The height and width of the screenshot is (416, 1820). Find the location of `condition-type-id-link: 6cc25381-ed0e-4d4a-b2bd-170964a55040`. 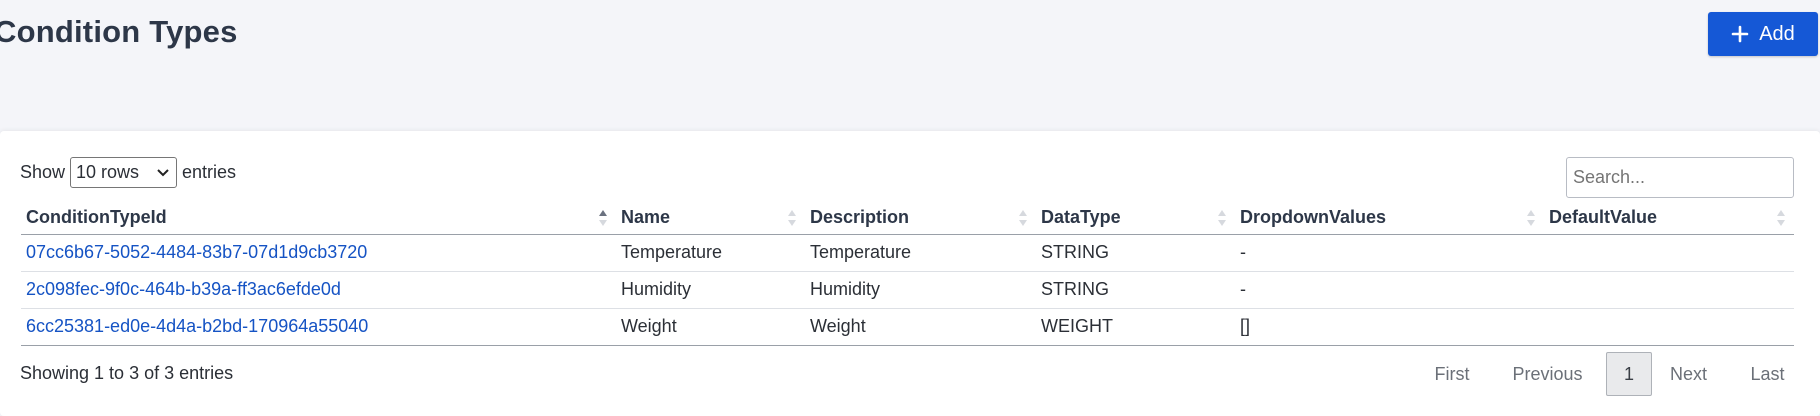

condition-type-id-link: 6cc25381-ed0e-4d4a-b2bd-170964a55040 is located at coordinates (197, 326).